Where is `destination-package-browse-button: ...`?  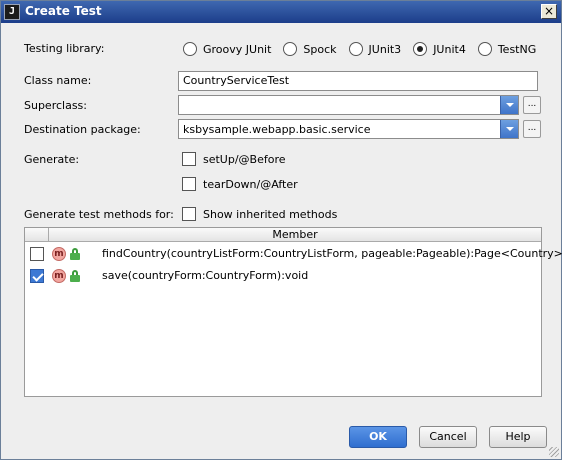 destination-package-browse-button: ... is located at coordinates (532, 129).